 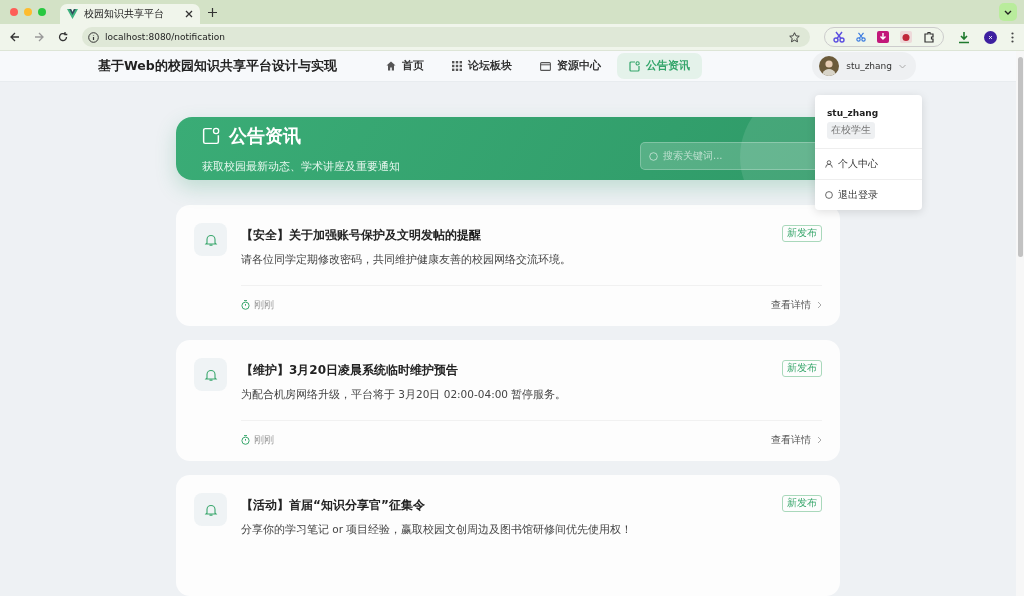 What do you see at coordinates (829, 66) in the screenshot?
I see `avatar` at bounding box center [829, 66].